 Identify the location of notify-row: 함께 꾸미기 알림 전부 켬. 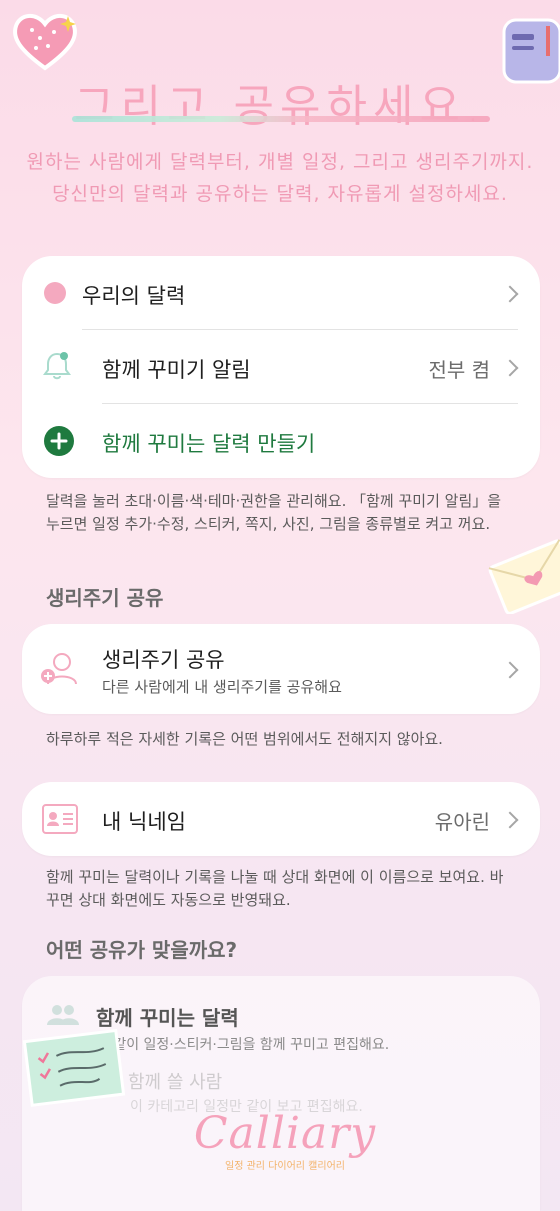
(281, 367).